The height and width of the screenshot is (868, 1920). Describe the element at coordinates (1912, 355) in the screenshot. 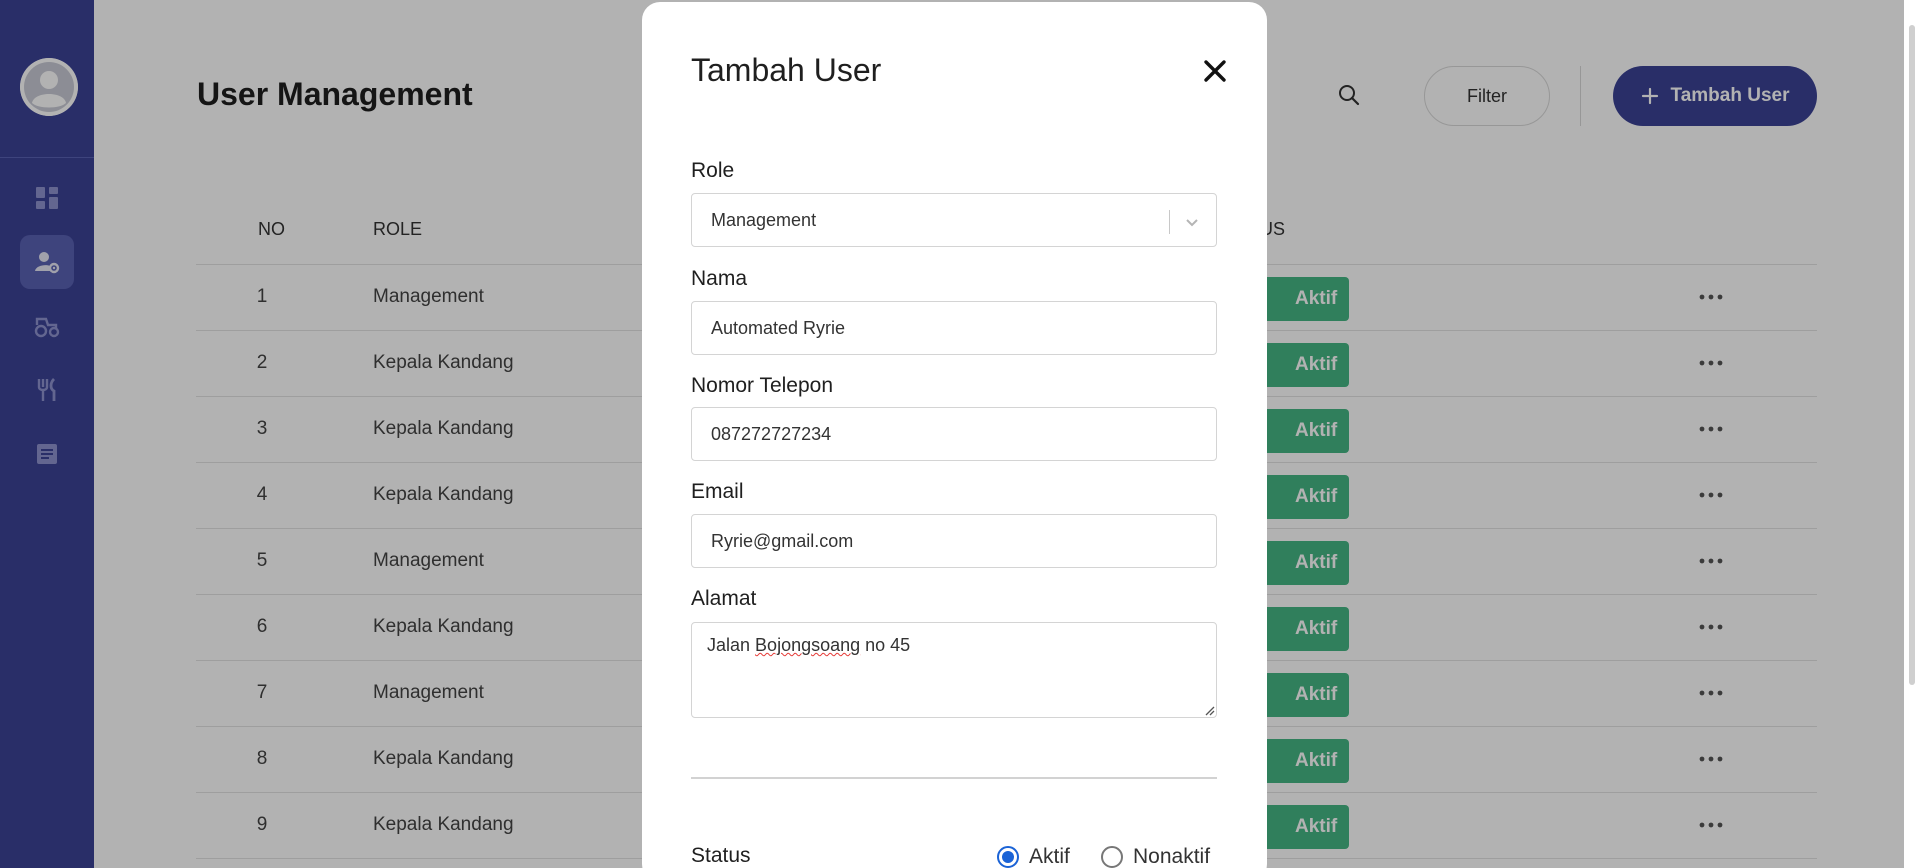

I see `scrollbar-thumb` at that location.